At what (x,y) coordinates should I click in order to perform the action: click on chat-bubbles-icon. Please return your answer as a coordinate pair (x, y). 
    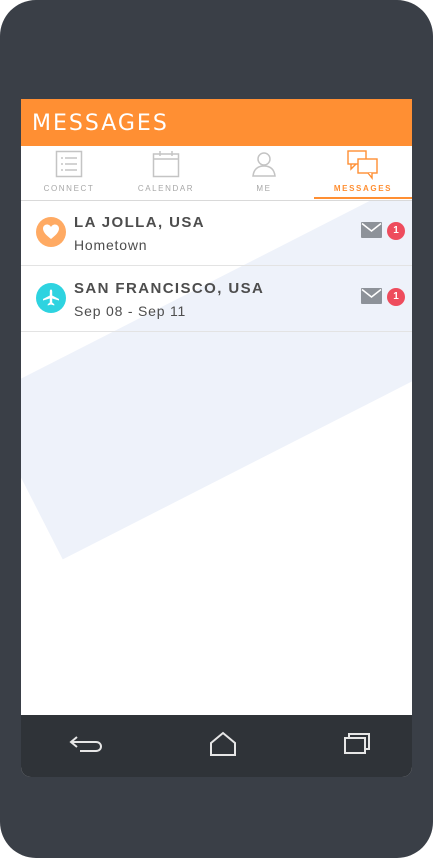
    Looking at the image, I should click on (362, 165).